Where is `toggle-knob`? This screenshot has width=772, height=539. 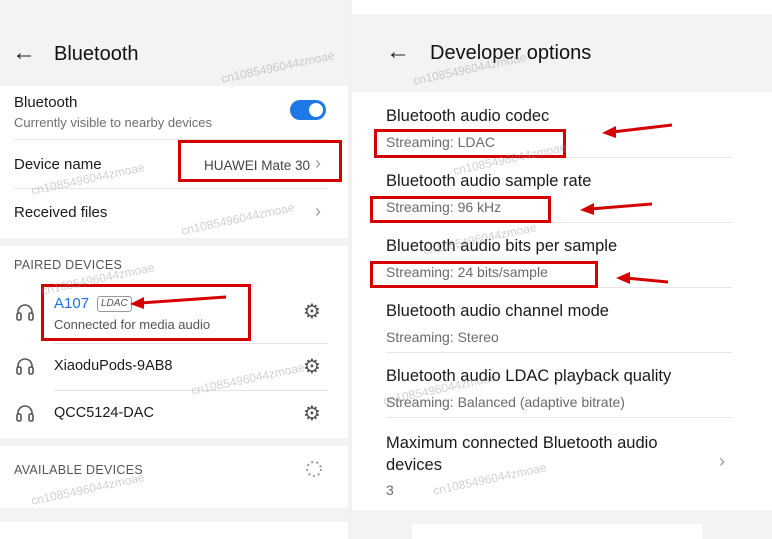
toggle-knob is located at coordinates (316, 110).